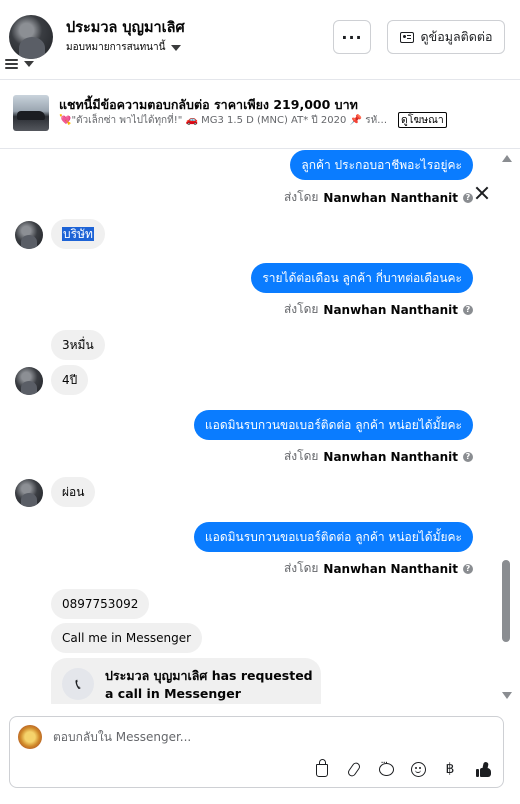 This screenshot has height=804, width=520. Describe the element at coordinates (406, 37) in the screenshot. I see `contact-card-icon` at that location.